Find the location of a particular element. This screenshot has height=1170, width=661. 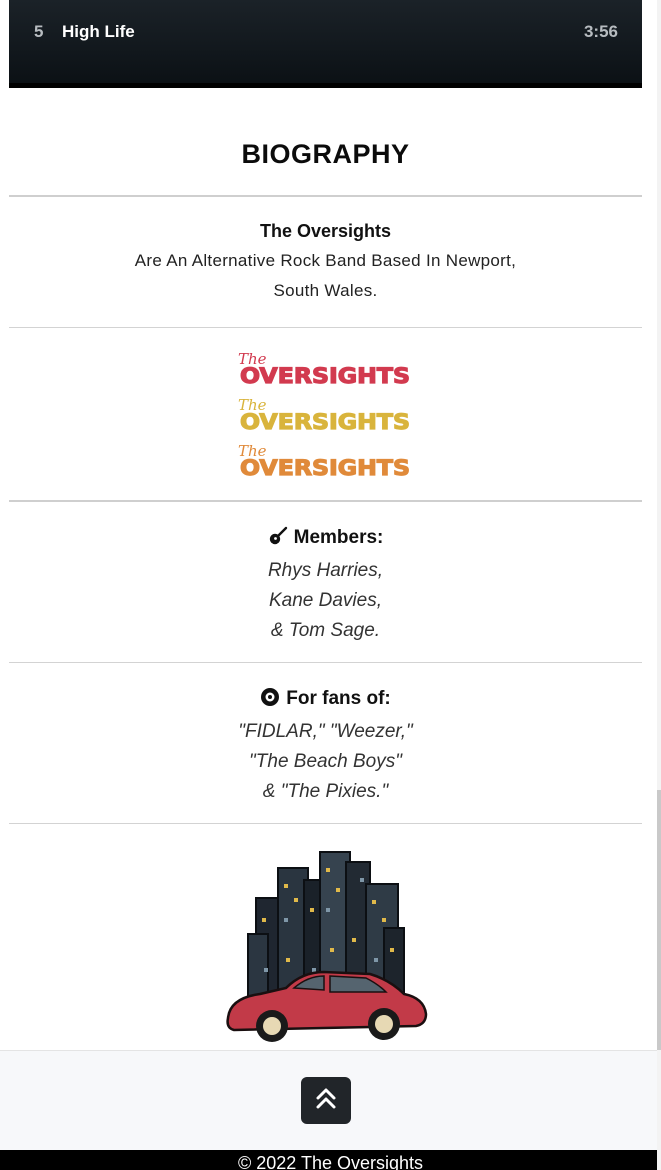

double-chevron-up-icon is located at coordinates (326, 1100).